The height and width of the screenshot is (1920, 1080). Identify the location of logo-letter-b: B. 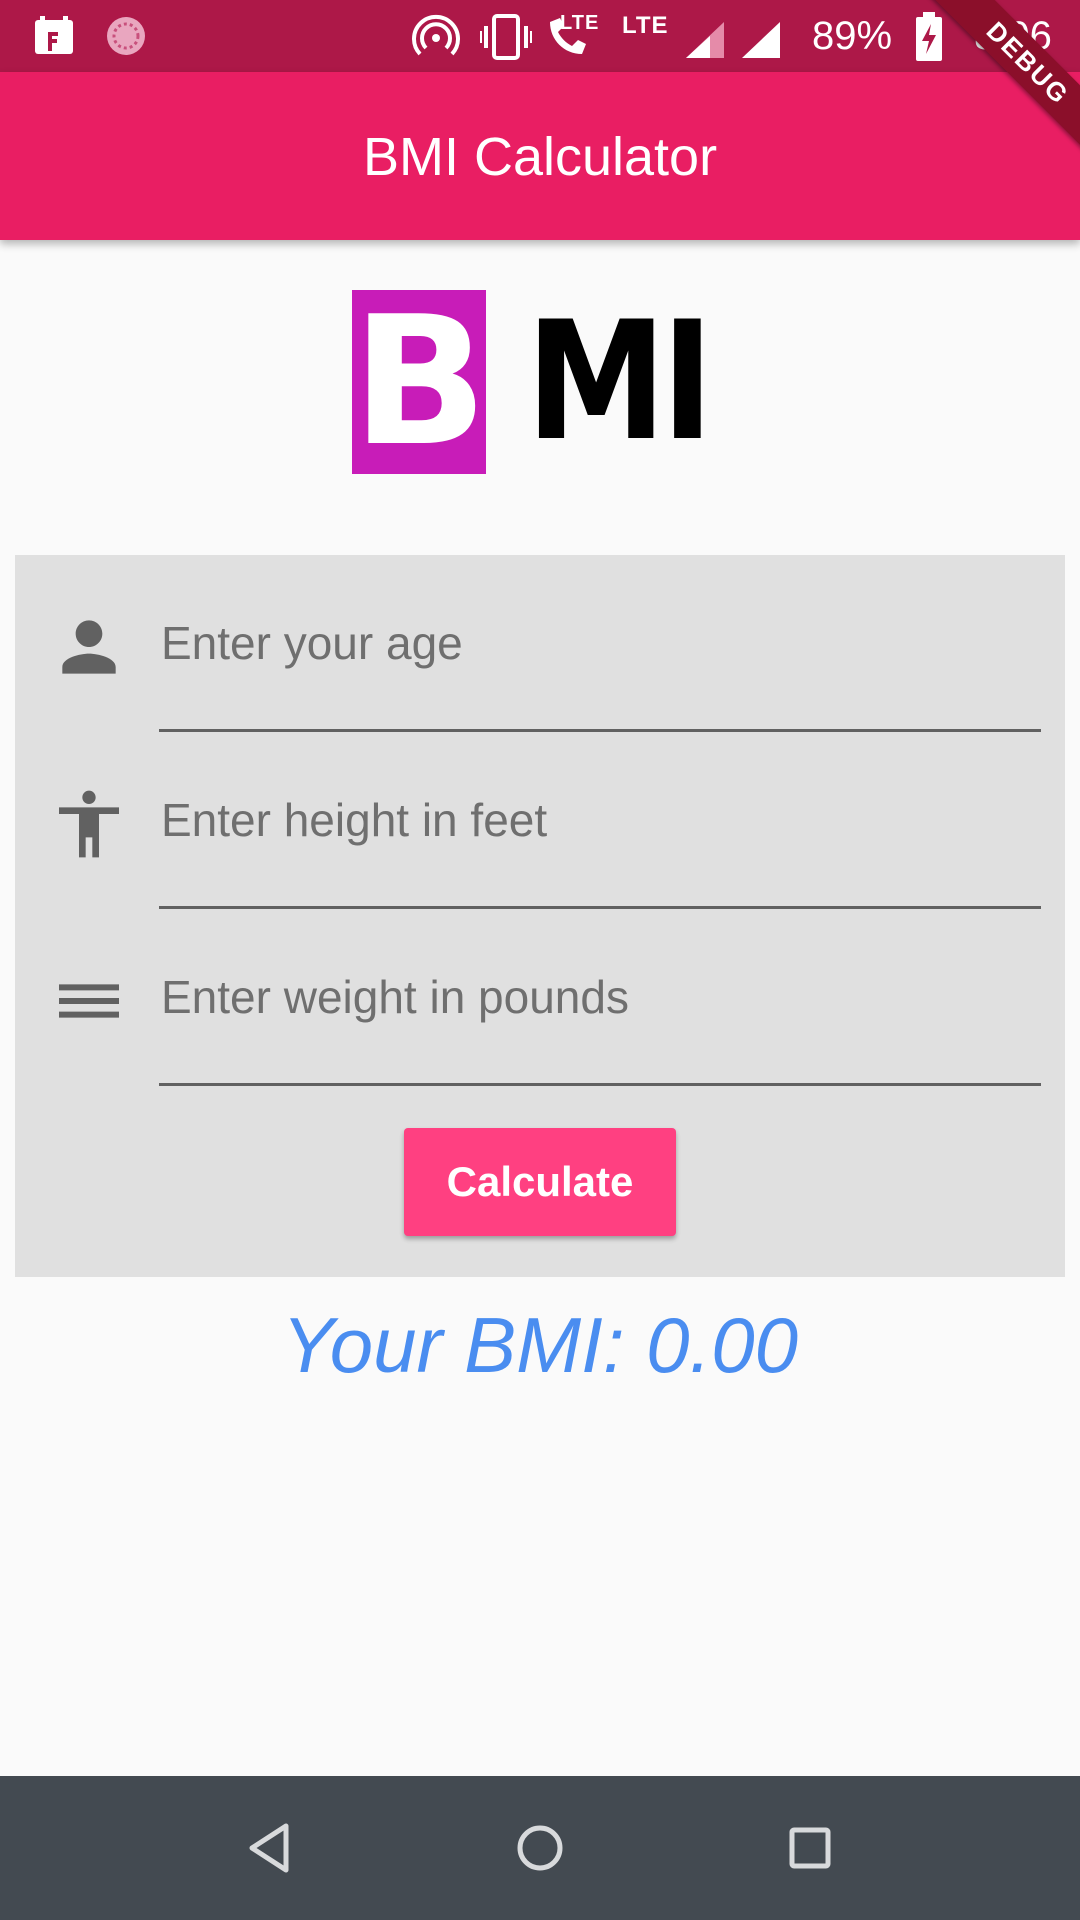
(420, 381).